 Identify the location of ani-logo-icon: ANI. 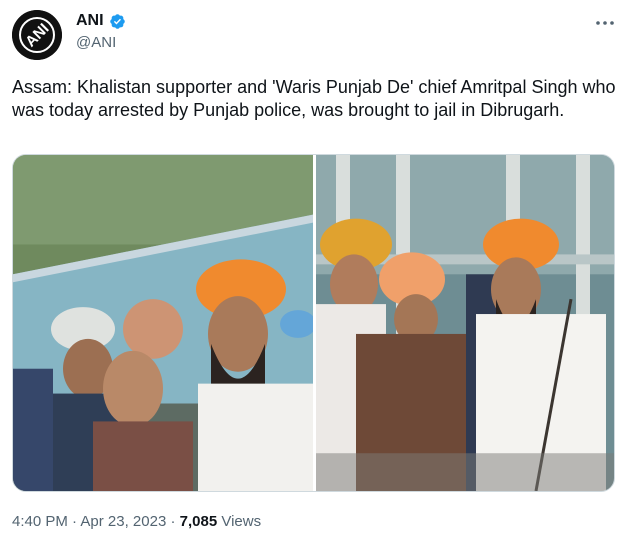
(37, 35).